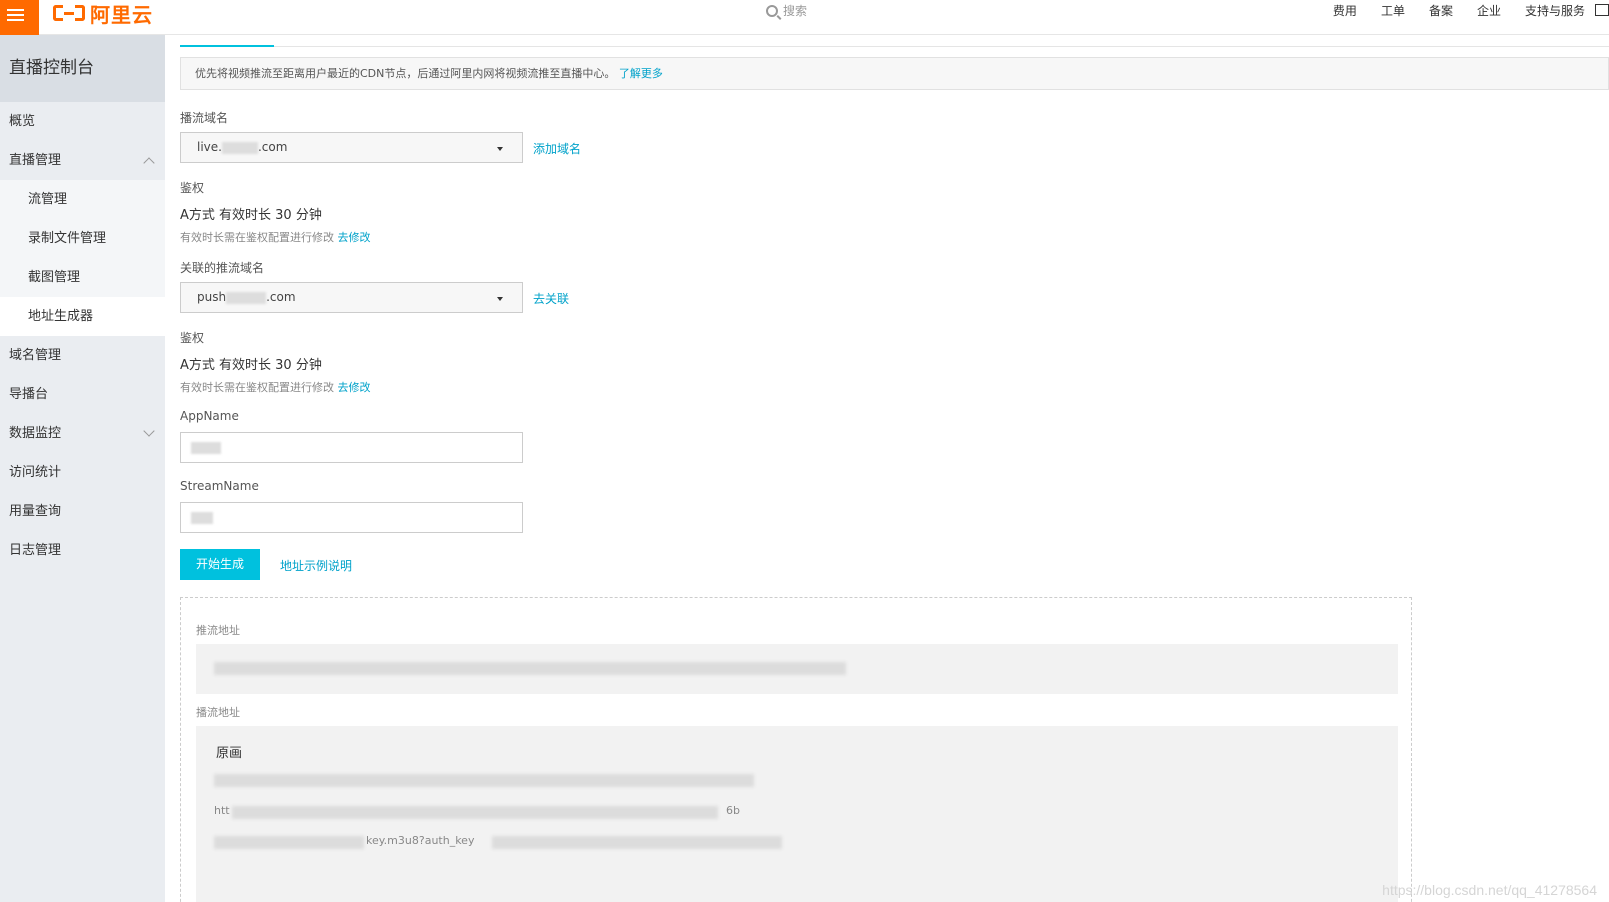 This screenshot has width=1609, height=902. Describe the element at coordinates (209, 416) in the screenshot. I see `app-name-label: AppName` at that location.